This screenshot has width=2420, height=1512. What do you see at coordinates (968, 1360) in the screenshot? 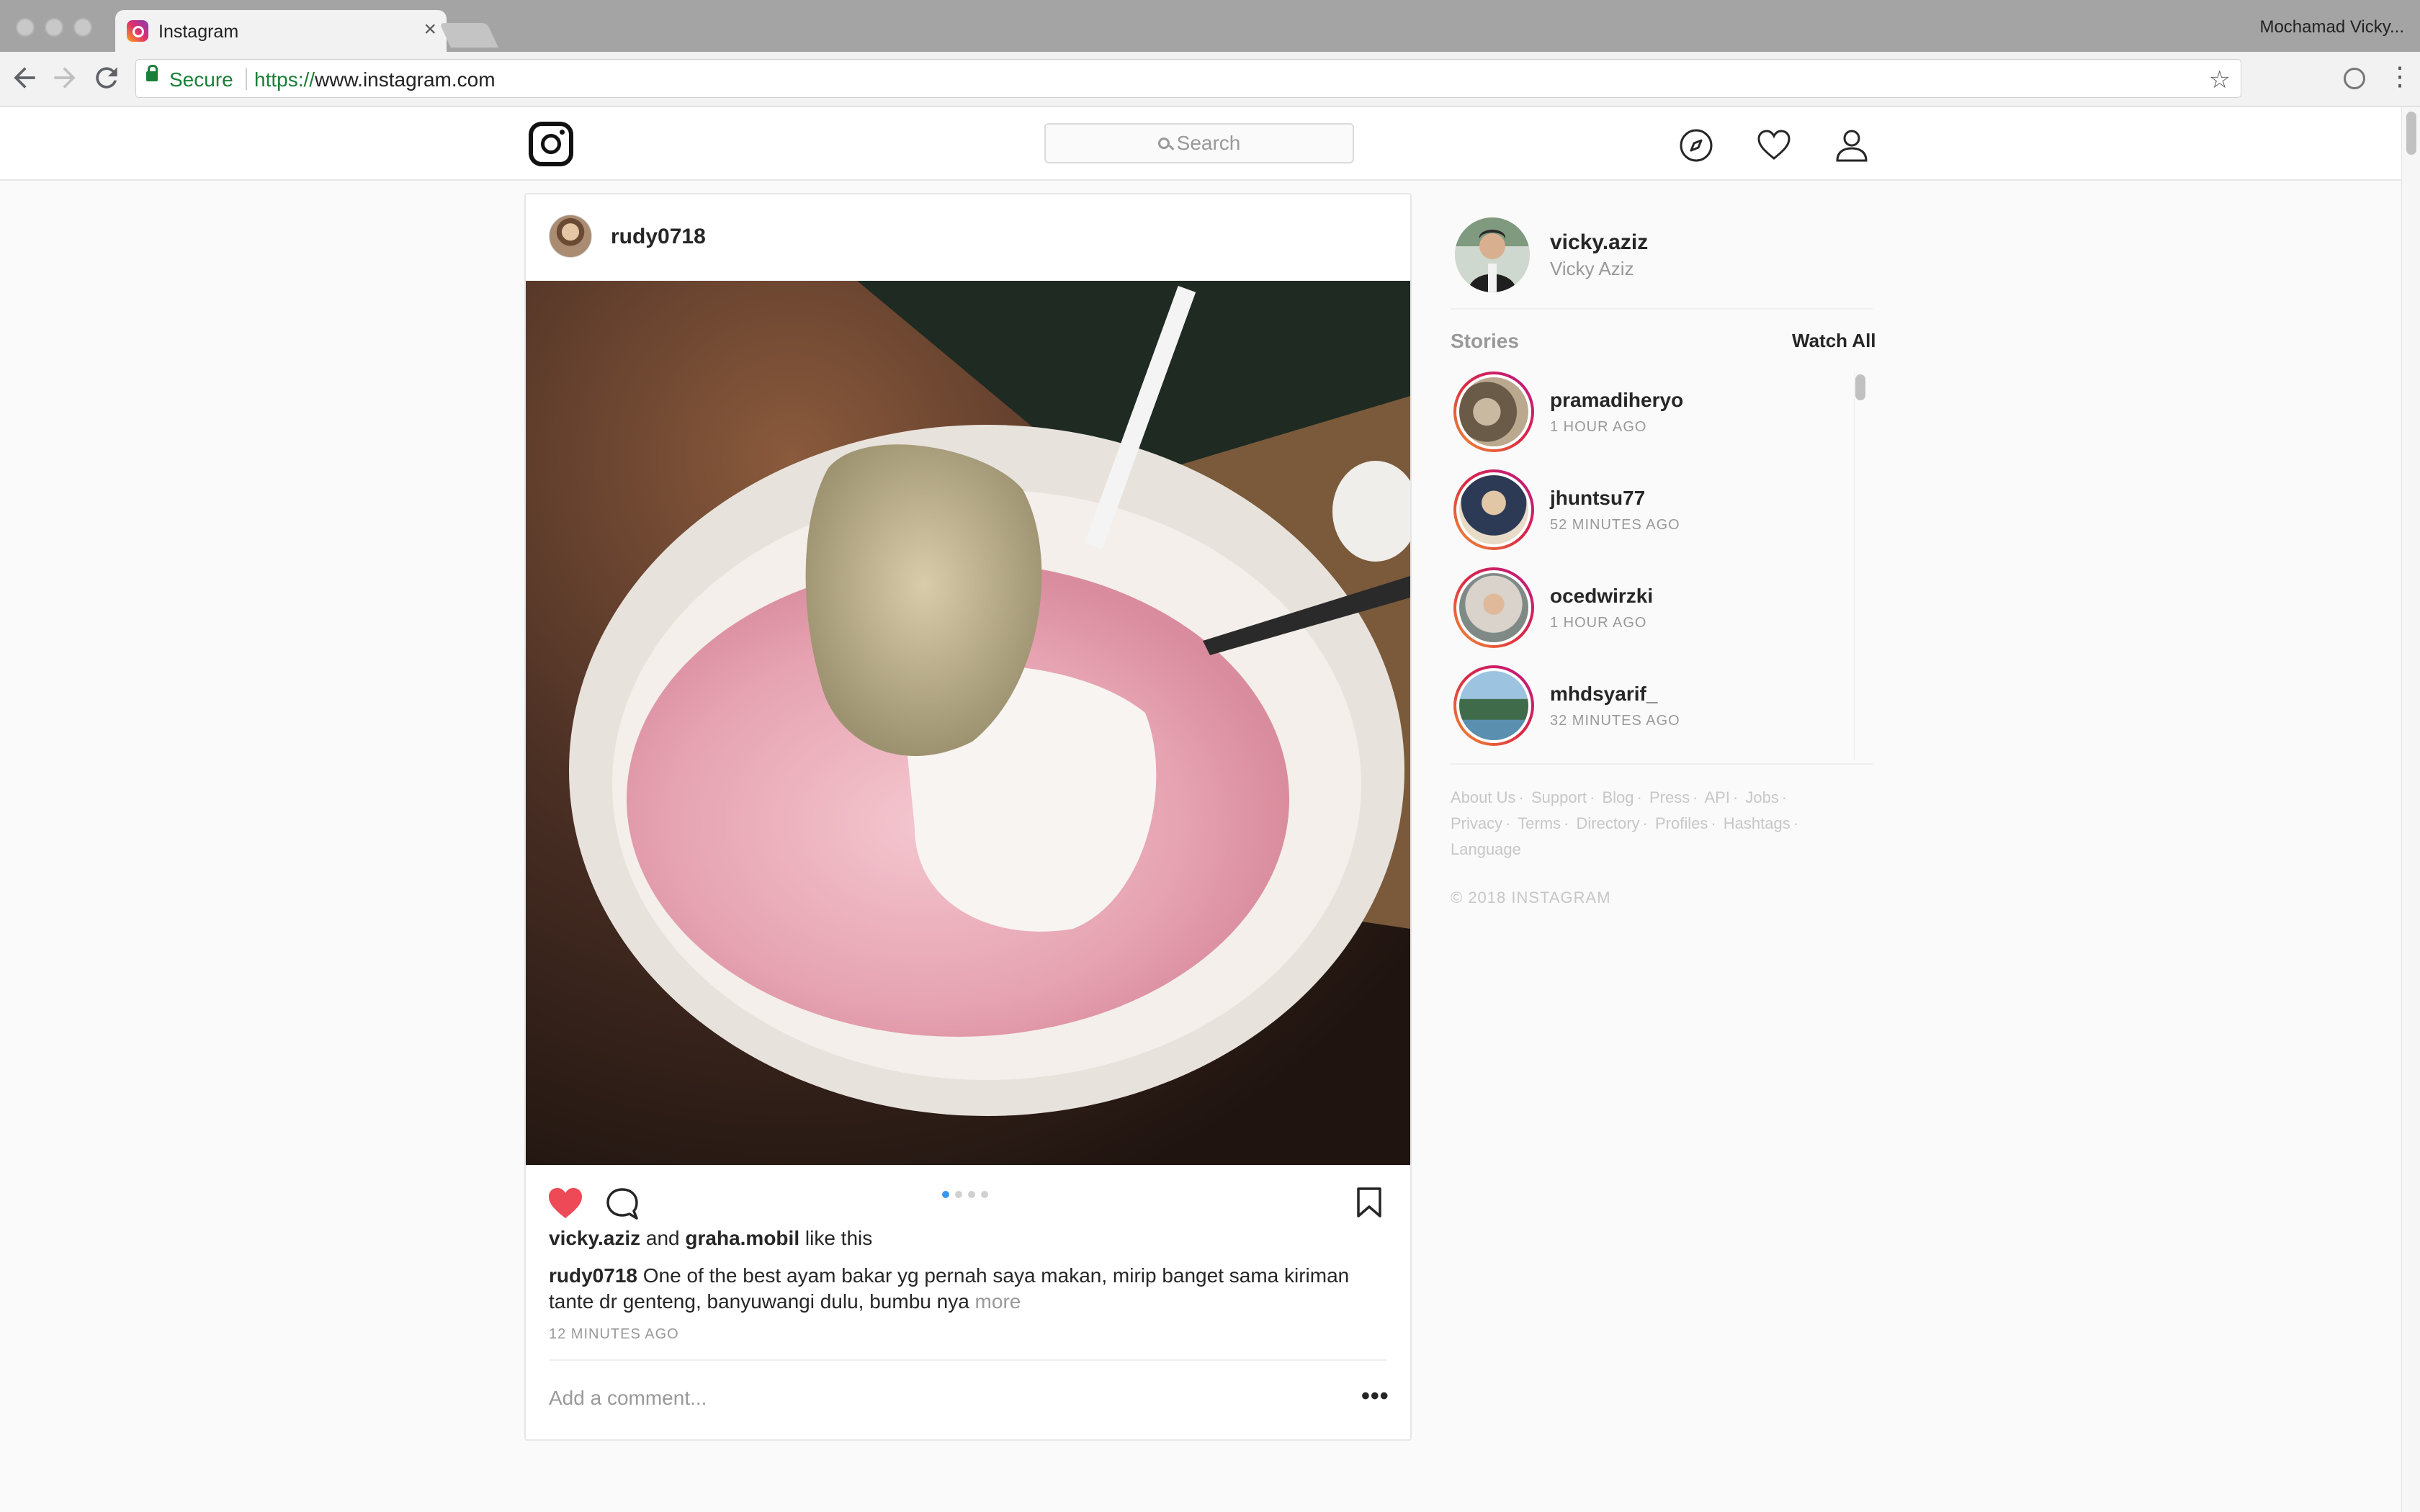
I see `post-divider` at bounding box center [968, 1360].